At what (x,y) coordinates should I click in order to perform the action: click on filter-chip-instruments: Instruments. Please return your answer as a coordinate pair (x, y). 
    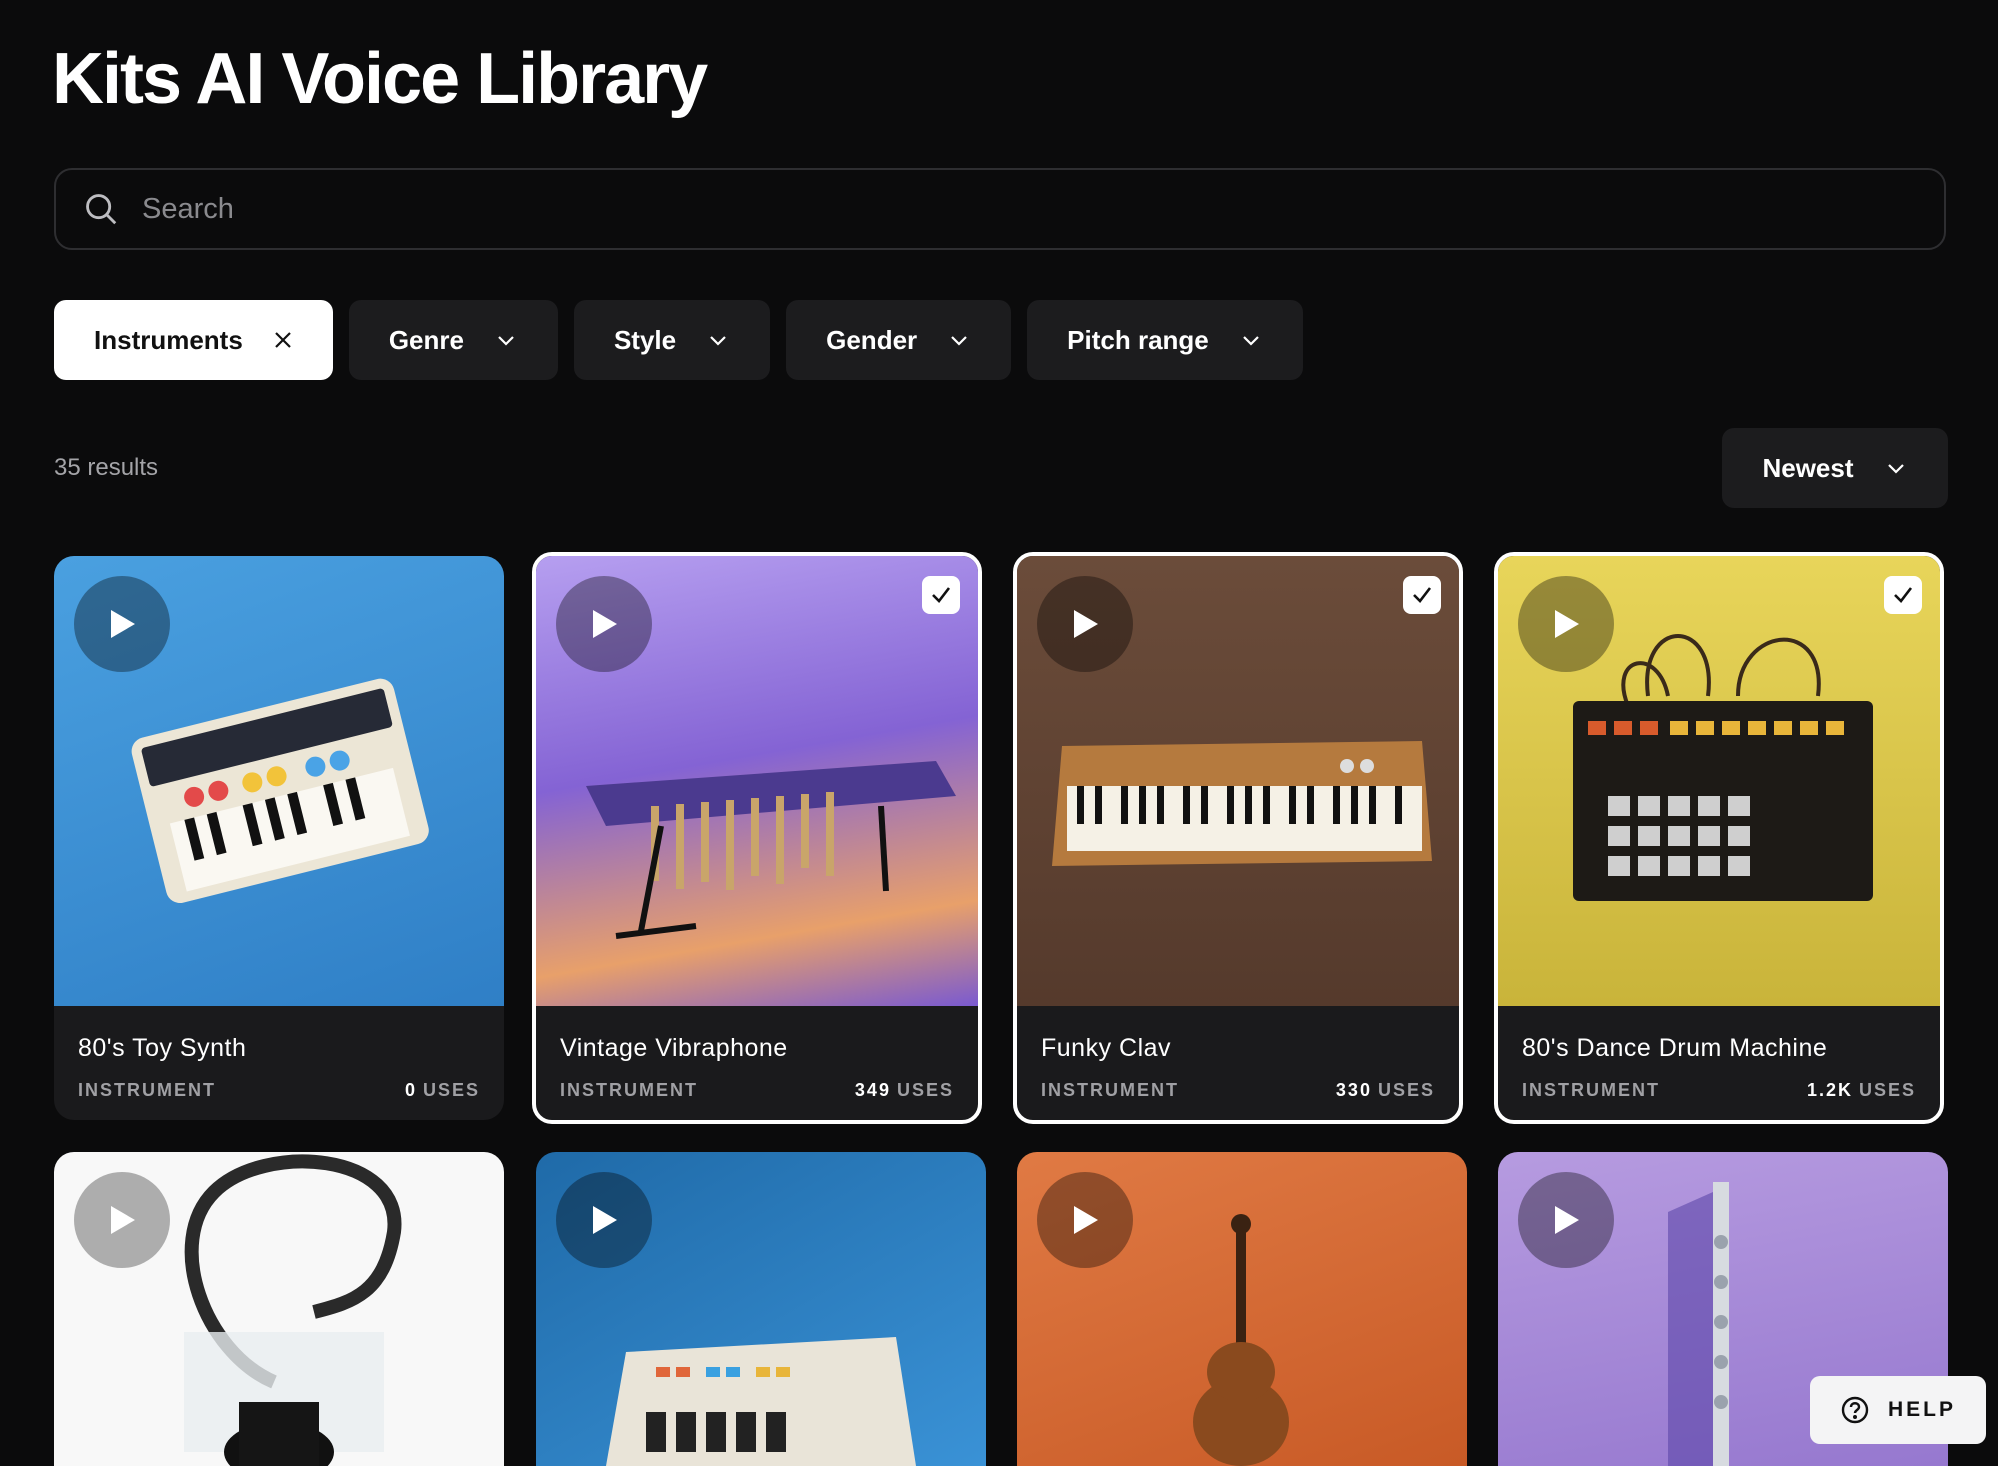
    Looking at the image, I should click on (193, 340).